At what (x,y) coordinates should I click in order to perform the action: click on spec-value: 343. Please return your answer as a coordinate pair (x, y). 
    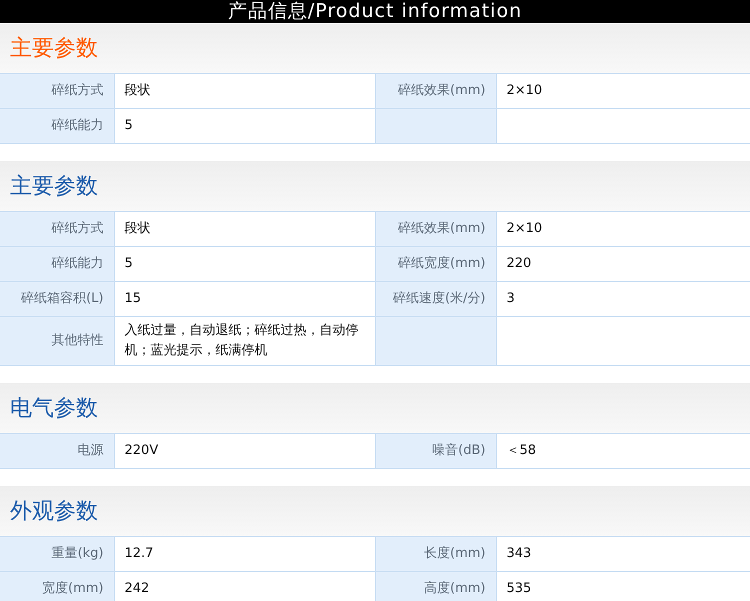
    Looking at the image, I should click on (623, 554).